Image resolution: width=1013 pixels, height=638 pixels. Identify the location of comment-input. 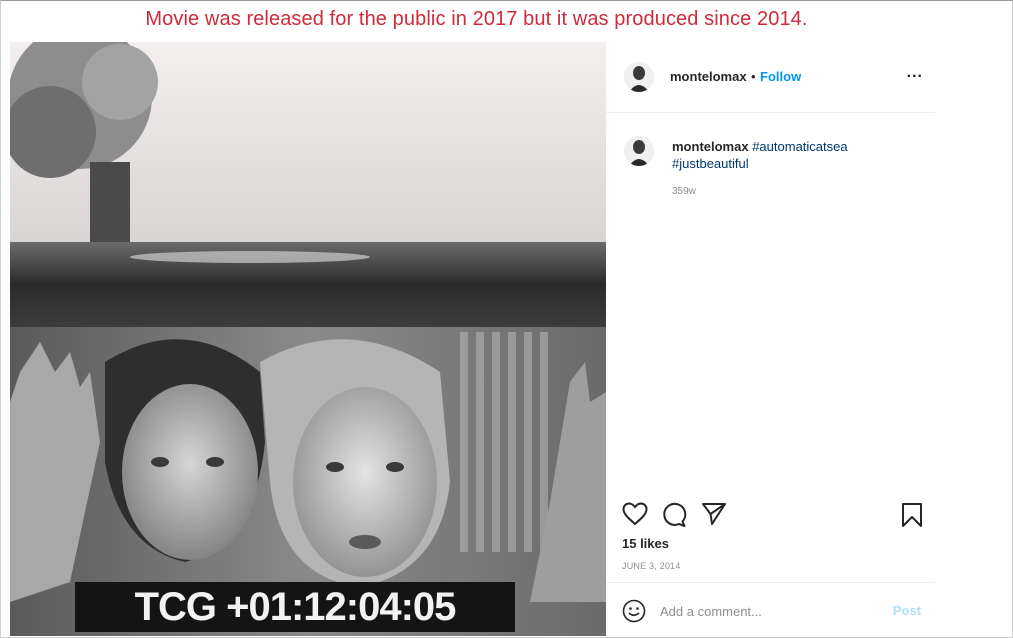
(770, 611).